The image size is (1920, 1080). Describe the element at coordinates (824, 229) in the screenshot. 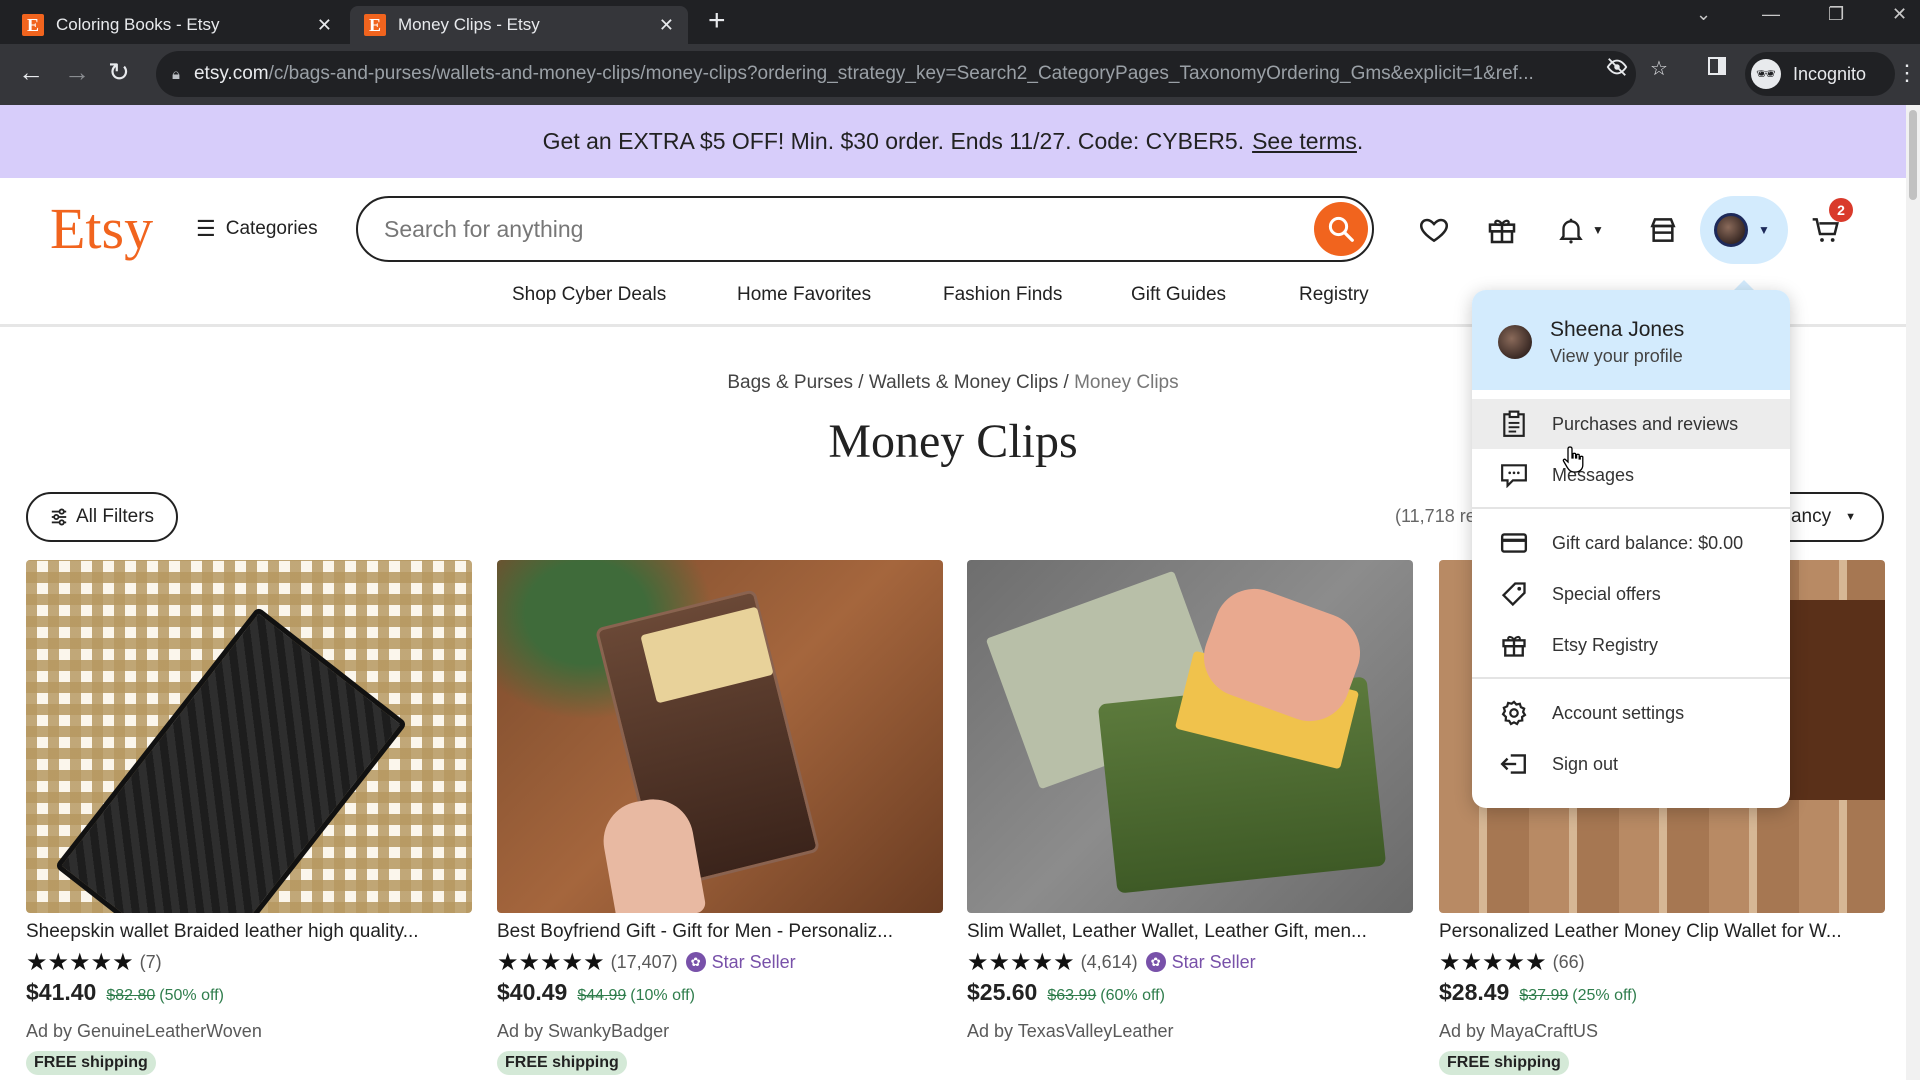

I see `search-input` at that location.